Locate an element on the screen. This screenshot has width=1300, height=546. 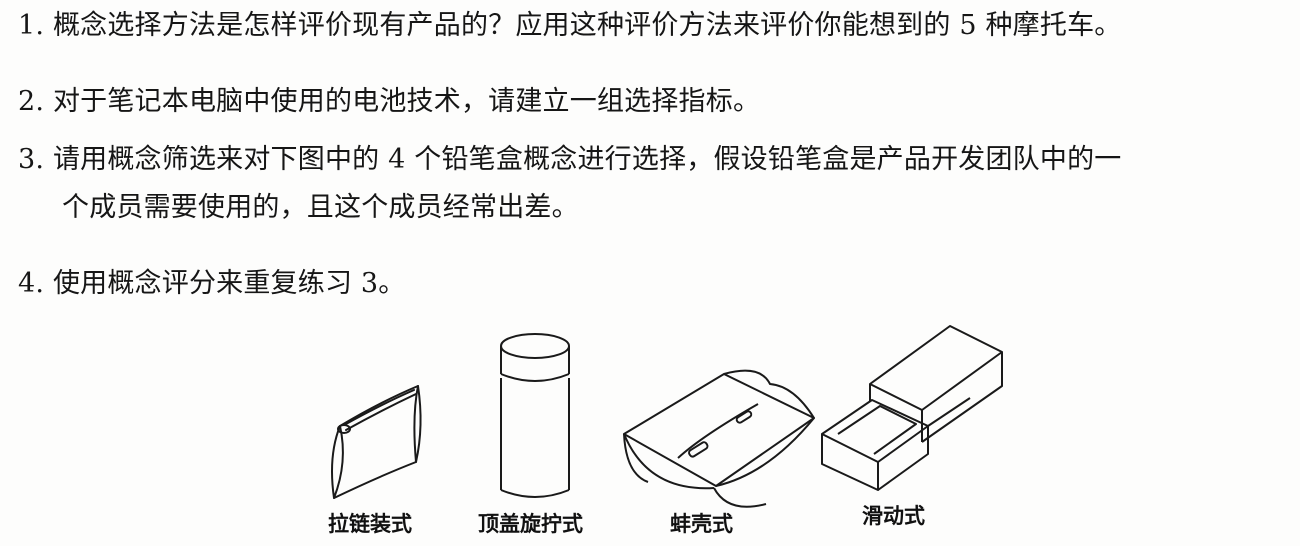
screw-cap-figure: 顶盖旋拧式 is located at coordinates (530, 432).